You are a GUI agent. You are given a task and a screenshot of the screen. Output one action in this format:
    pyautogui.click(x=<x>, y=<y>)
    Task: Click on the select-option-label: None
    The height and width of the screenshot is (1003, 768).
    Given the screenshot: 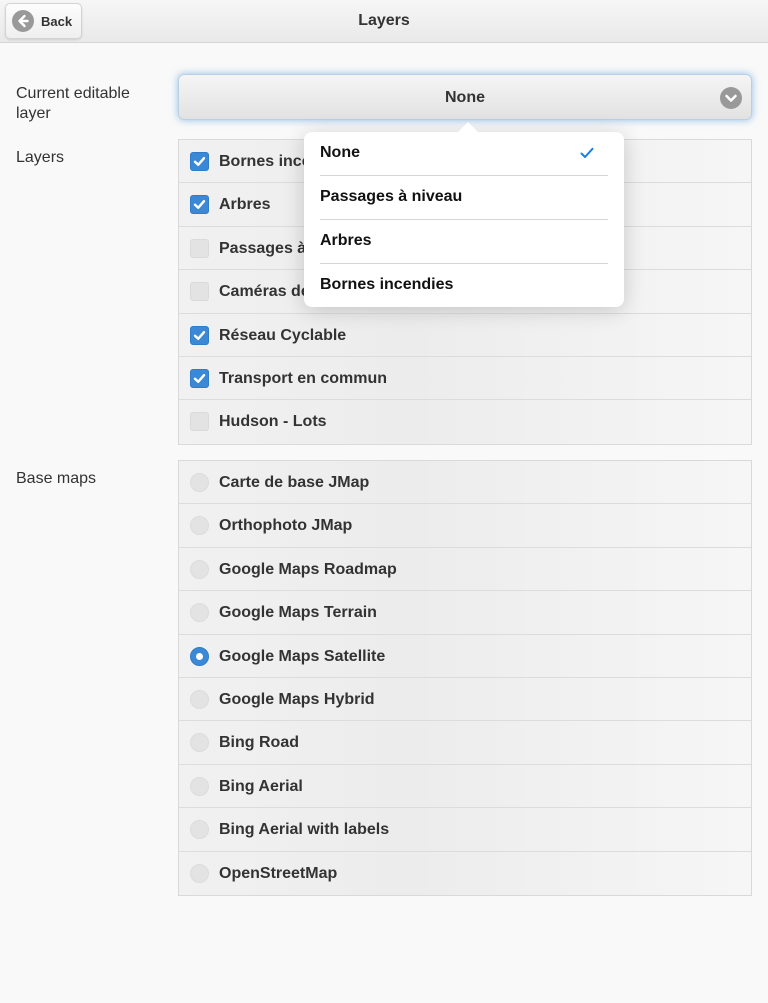 What is the action you would take?
    pyautogui.click(x=340, y=152)
    